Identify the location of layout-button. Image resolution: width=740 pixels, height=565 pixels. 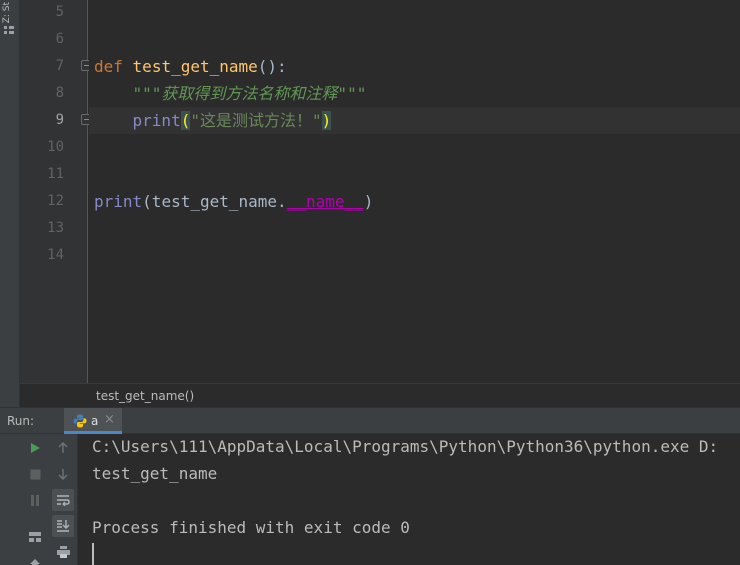
(35, 537).